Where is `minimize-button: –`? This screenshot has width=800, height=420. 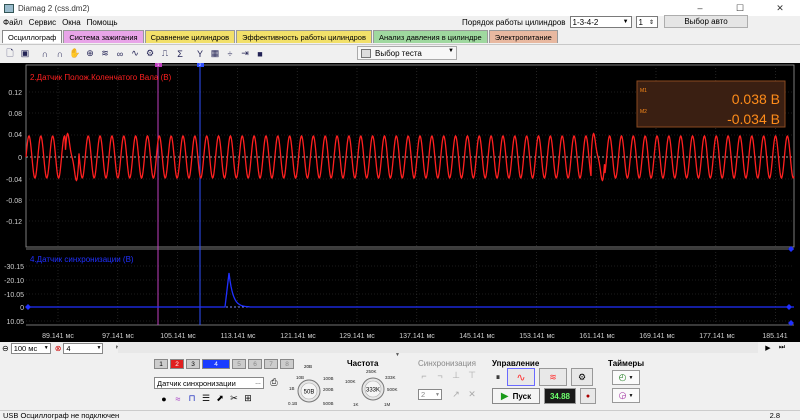 minimize-button: – is located at coordinates (700, 8).